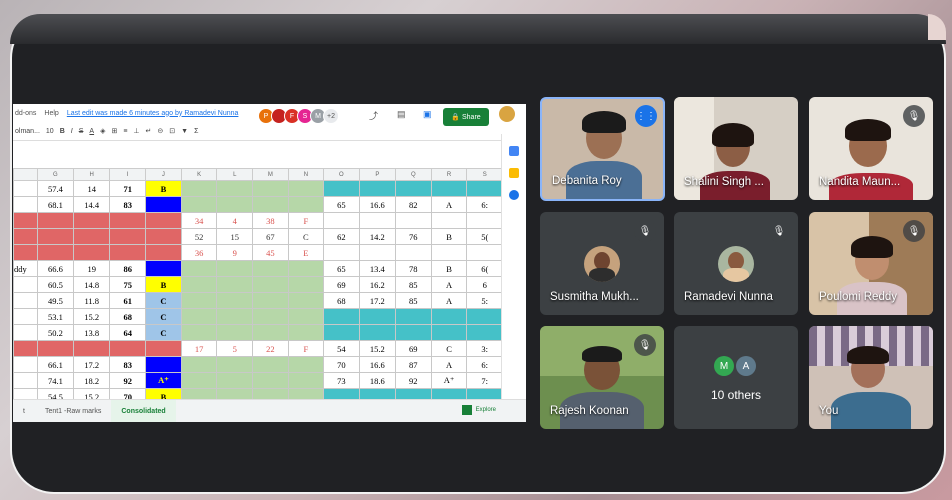  Describe the element at coordinates (514, 195) in the screenshot. I see `tasks-icon` at that location.